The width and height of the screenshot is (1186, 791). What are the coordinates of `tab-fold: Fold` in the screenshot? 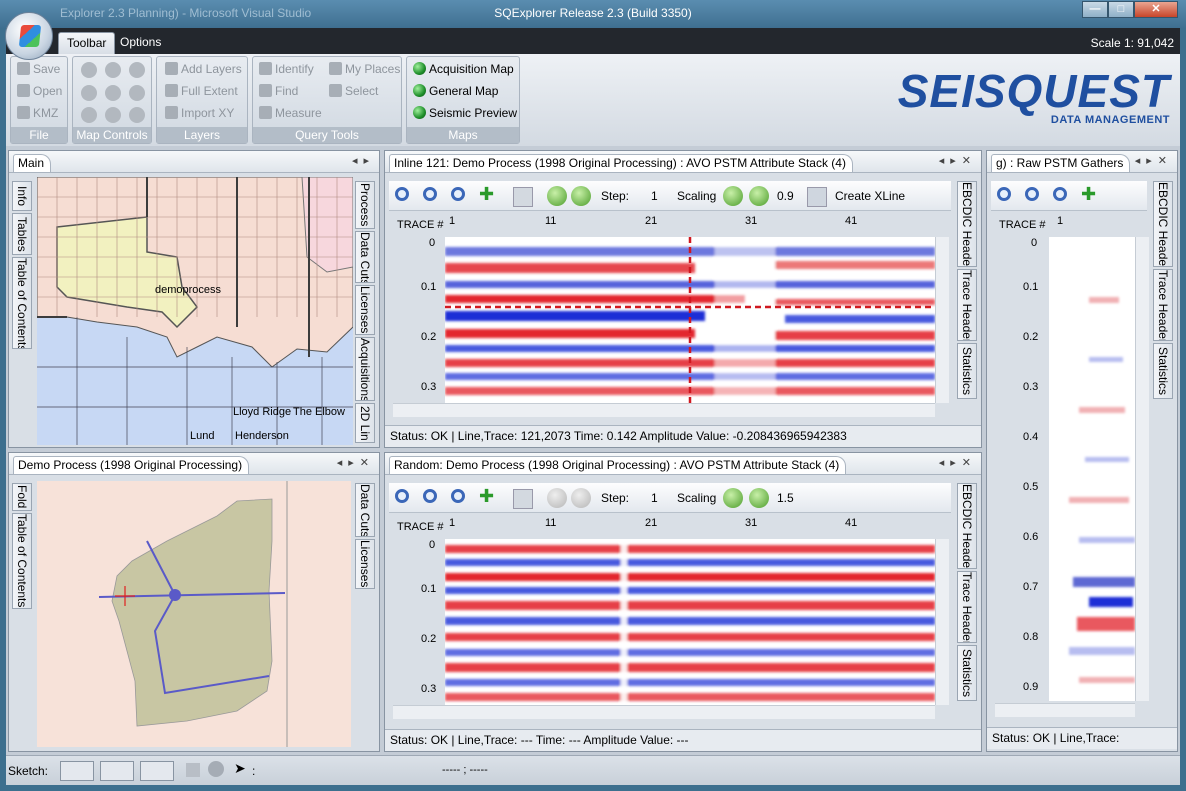 It's located at (22, 497).